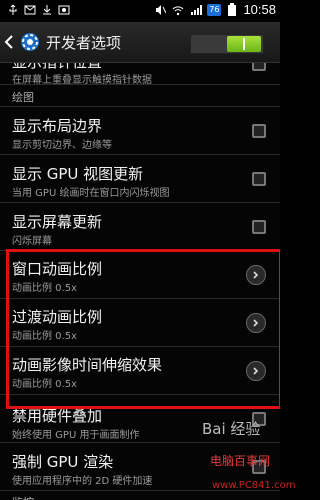 The height and width of the screenshot is (500, 320). Describe the element at coordinates (57, 317) in the screenshot. I see `item-title: 过渡动画比例` at that location.